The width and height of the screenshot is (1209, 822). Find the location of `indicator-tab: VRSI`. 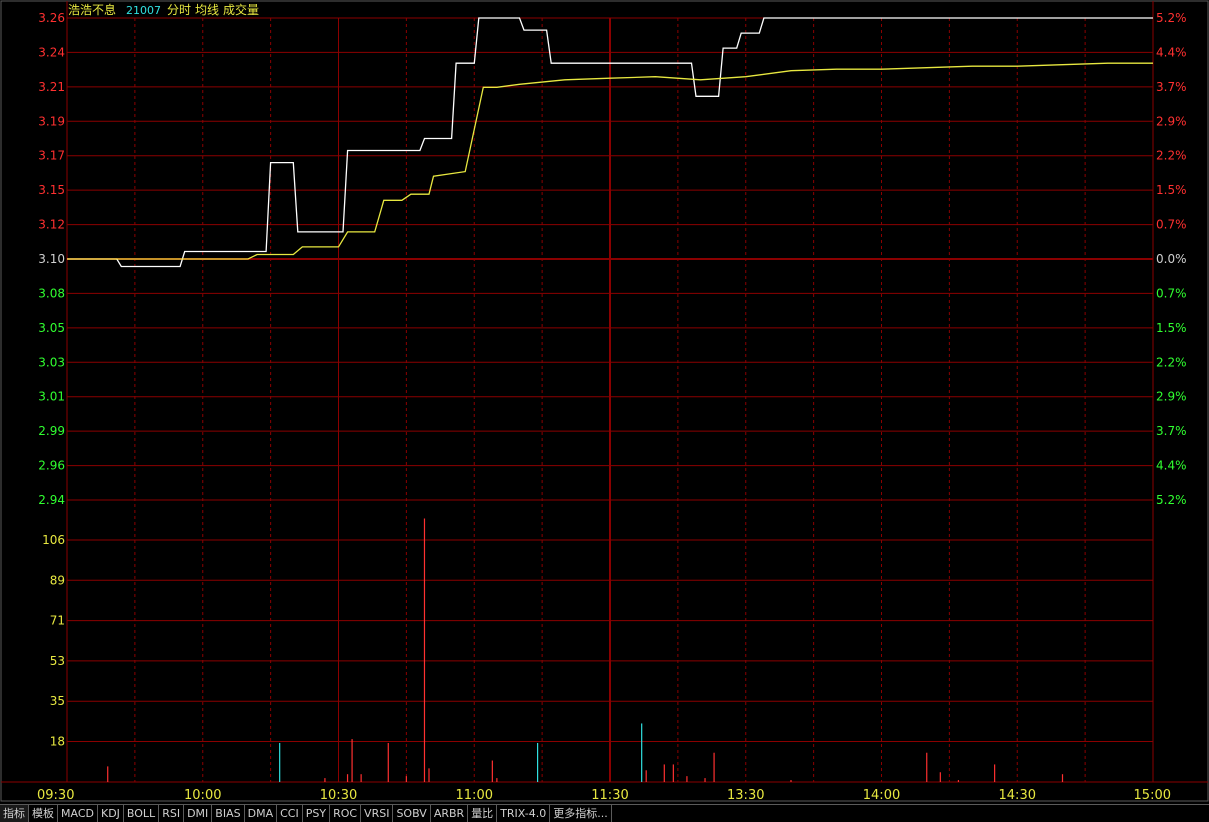

indicator-tab: VRSI is located at coordinates (377, 813).